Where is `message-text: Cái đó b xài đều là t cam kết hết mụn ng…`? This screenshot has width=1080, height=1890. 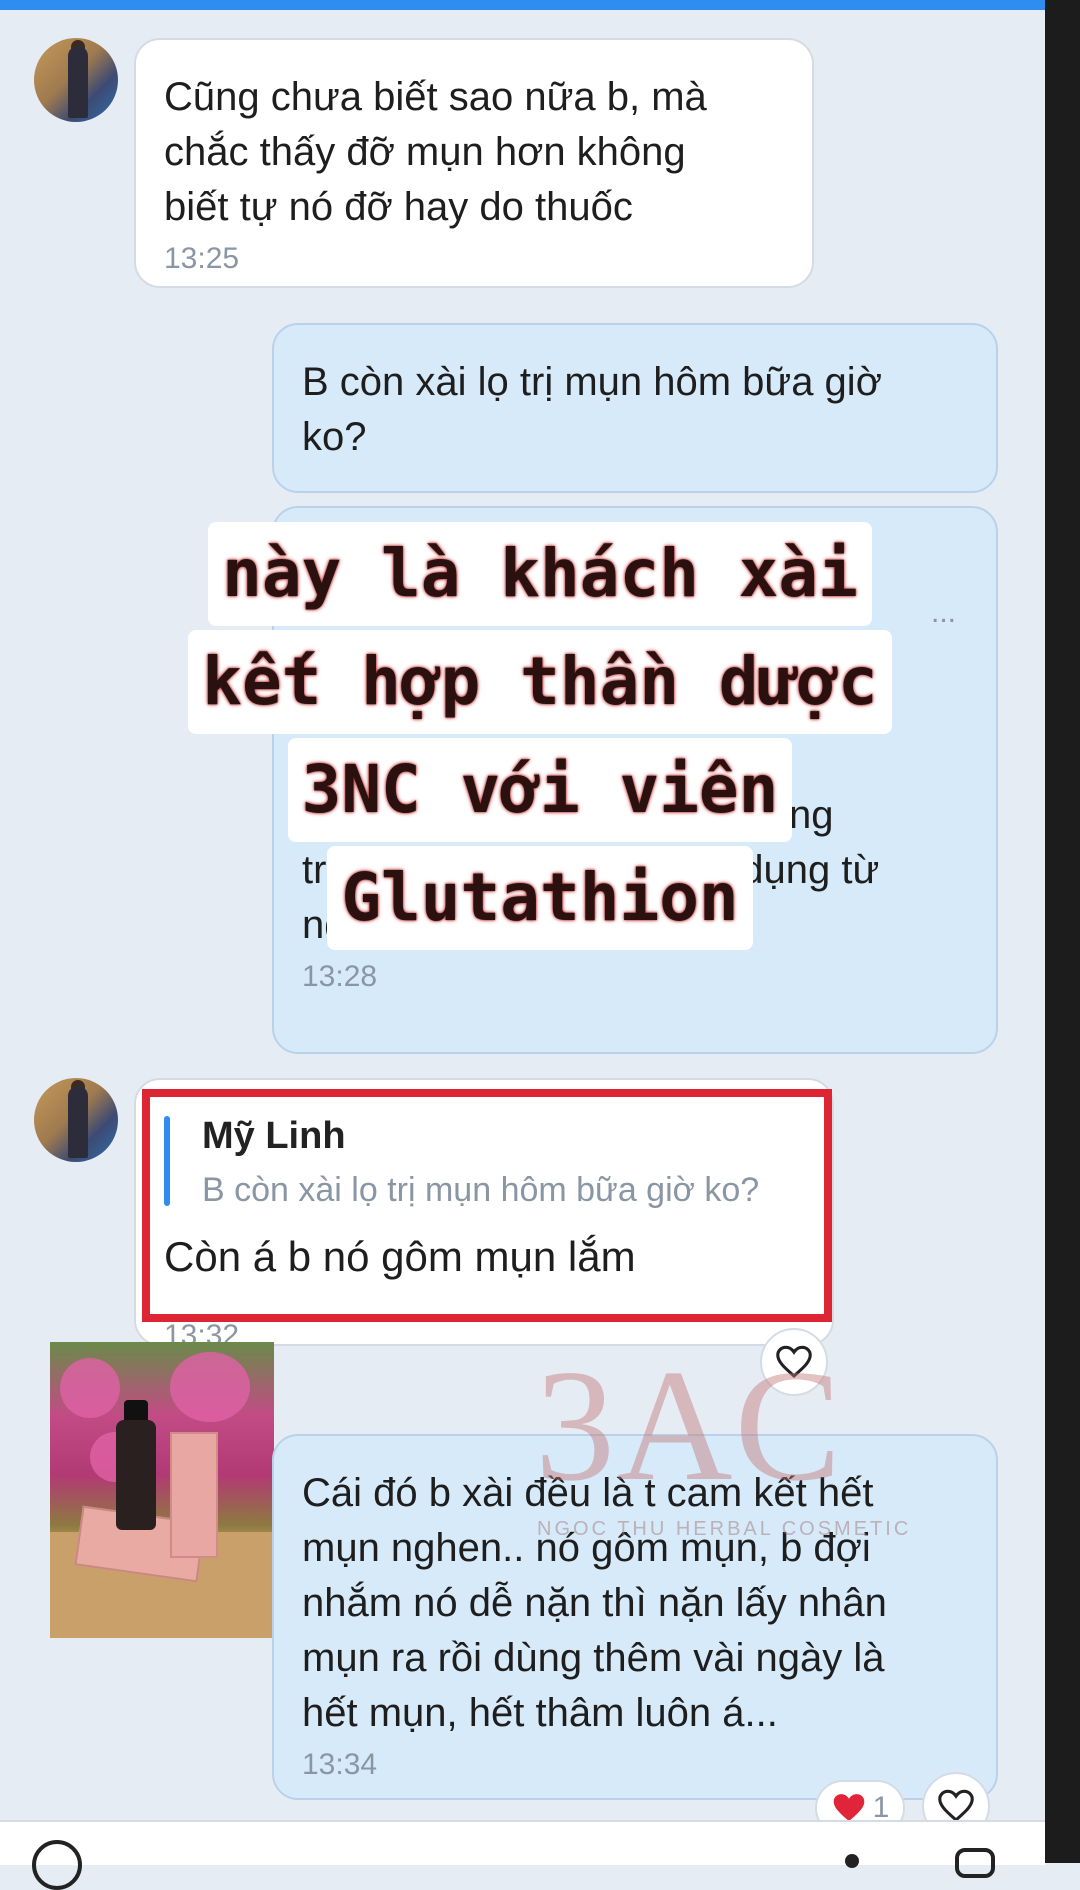
message-text: Cái đó b xài đều là t cam kết hết mụn ng… is located at coordinates (594, 1603).